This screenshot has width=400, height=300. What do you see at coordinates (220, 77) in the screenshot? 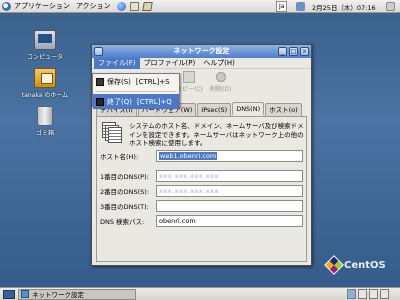
I see `delete-icon` at bounding box center [220, 77].